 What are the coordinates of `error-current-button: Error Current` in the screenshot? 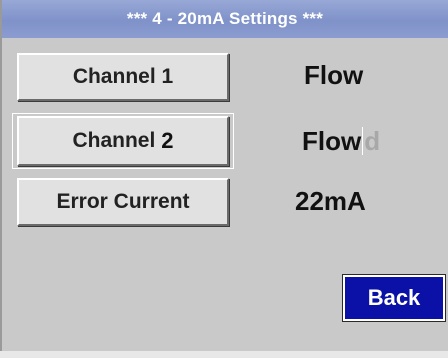 It's located at (123, 202).